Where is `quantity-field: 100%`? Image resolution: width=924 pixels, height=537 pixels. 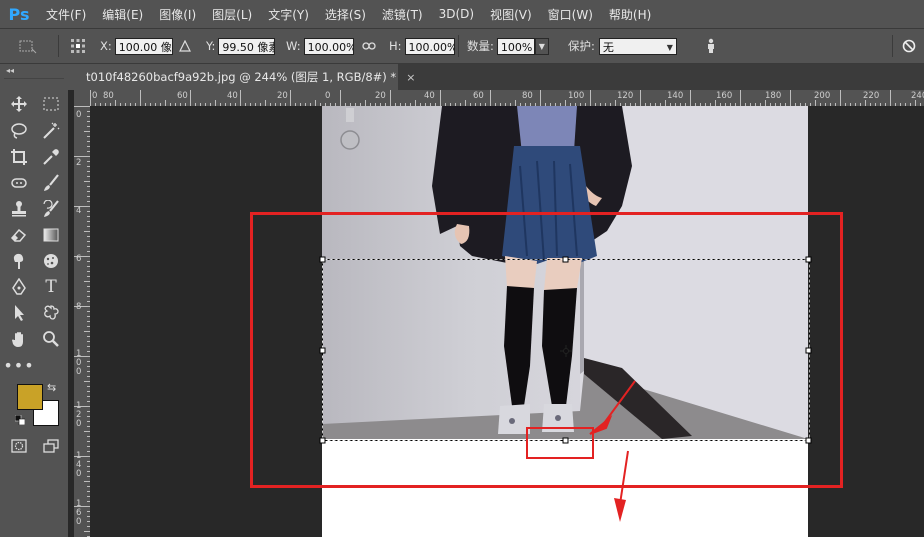
quantity-field: 100% is located at coordinates (515, 46).